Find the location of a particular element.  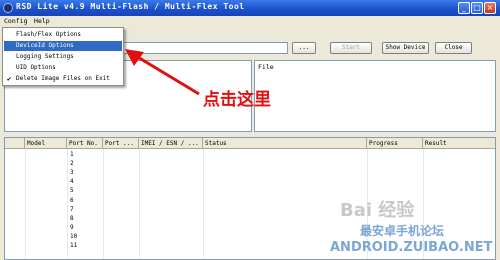

baidu-watermark: Bai 经验 is located at coordinates (377, 210).